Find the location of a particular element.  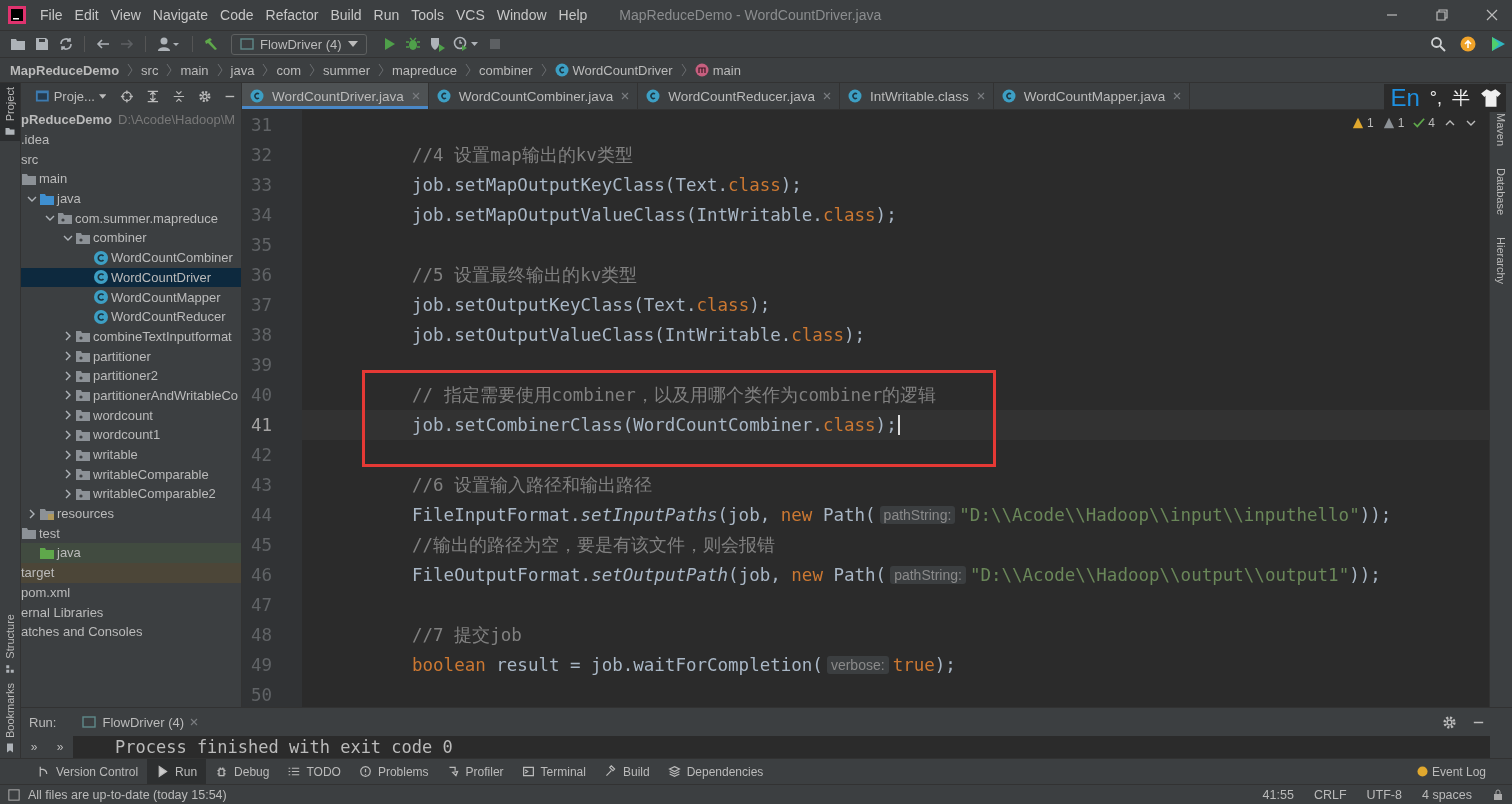

editor-tab: WordCountCombiner.java is located at coordinates (533, 96).